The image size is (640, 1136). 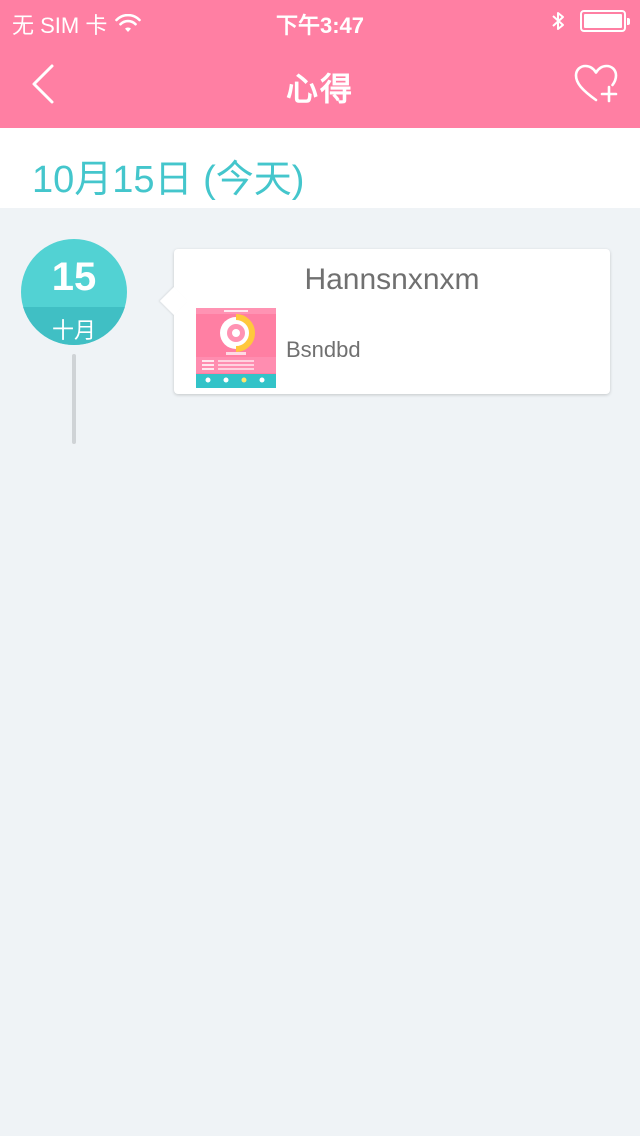 What do you see at coordinates (74, 399) in the screenshot?
I see `timeline-line` at bounding box center [74, 399].